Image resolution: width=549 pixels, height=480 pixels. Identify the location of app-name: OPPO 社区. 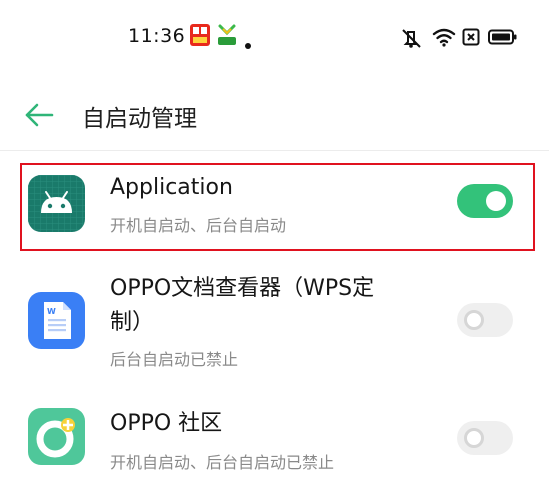
(166, 423).